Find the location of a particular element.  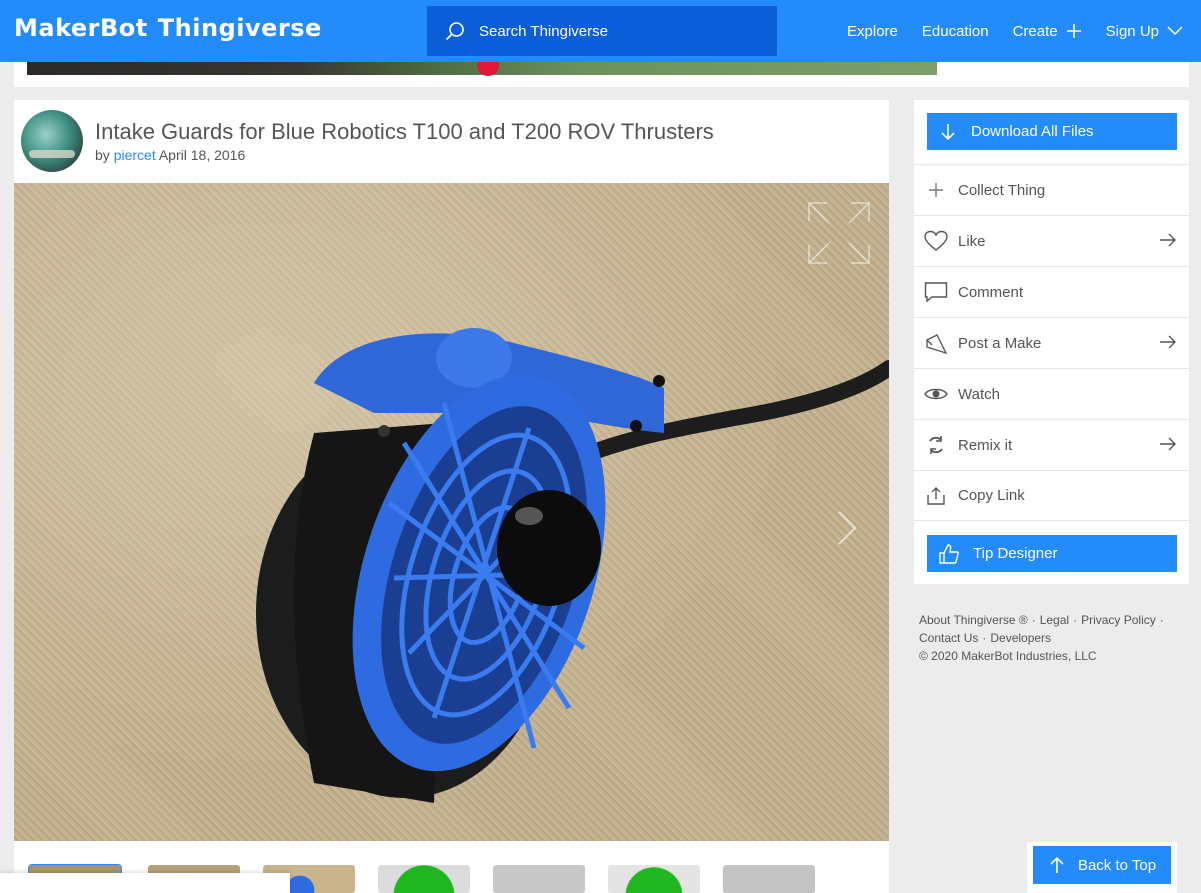

share-icon is located at coordinates (936, 495).